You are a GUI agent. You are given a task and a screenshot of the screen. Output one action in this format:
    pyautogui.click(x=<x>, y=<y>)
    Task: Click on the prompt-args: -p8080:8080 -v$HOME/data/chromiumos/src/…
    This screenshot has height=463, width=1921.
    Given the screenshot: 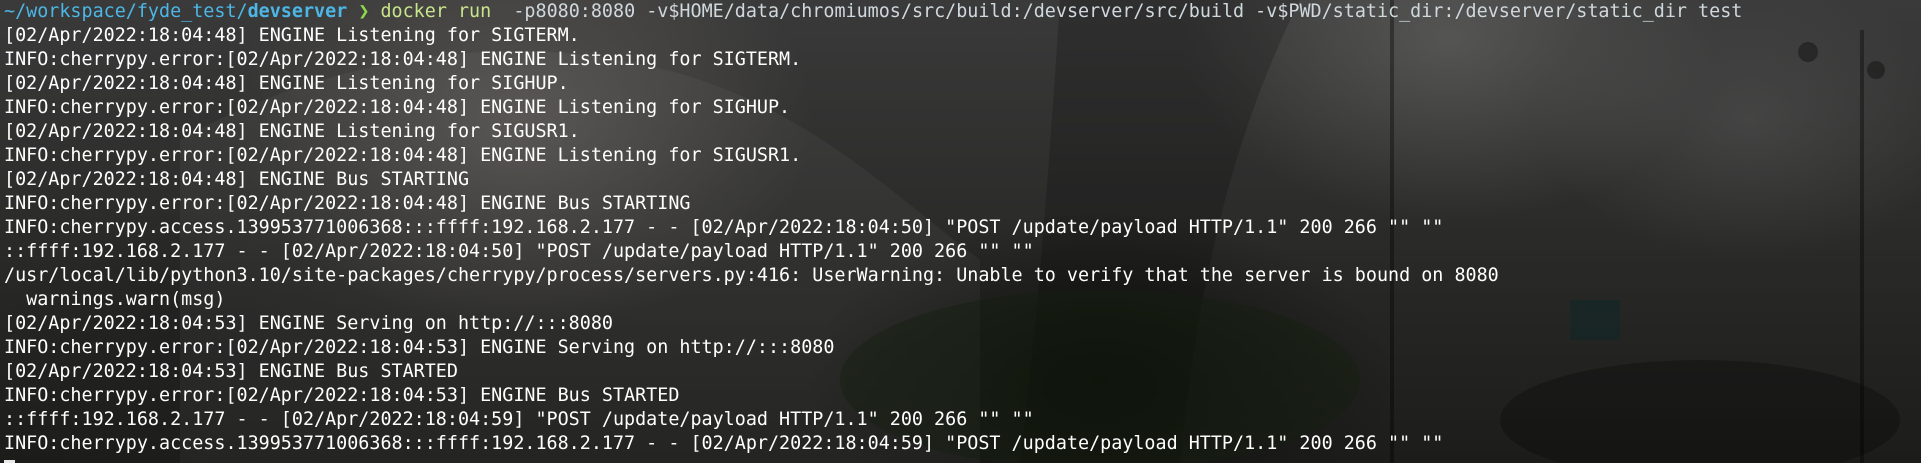 What is the action you would take?
    pyautogui.click(x=1117, y=11)
    